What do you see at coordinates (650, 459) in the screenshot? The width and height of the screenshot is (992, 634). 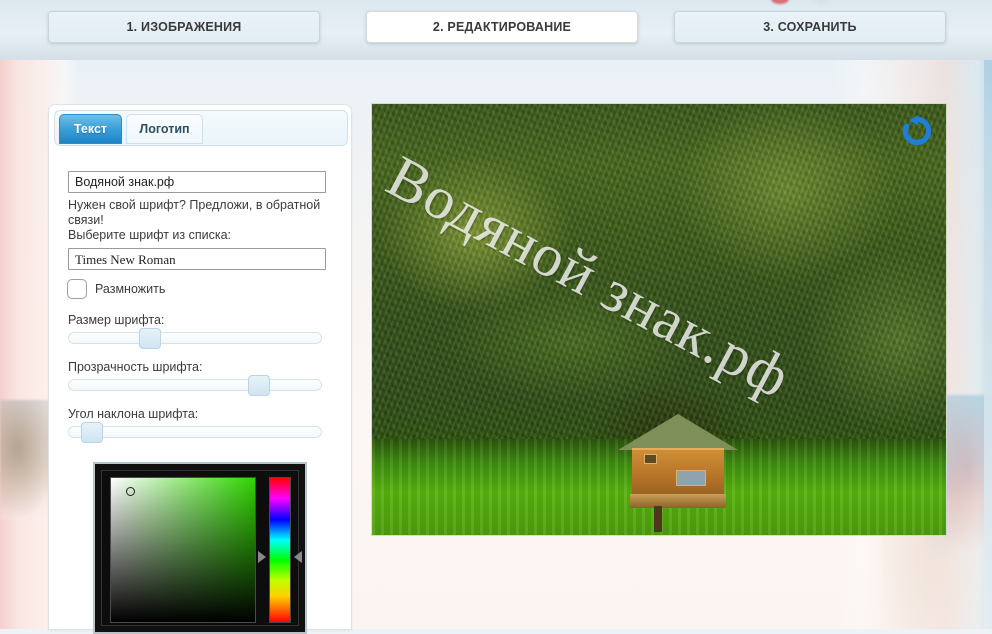 I see `cabin-window-upper` at bounding box center [650, 459].